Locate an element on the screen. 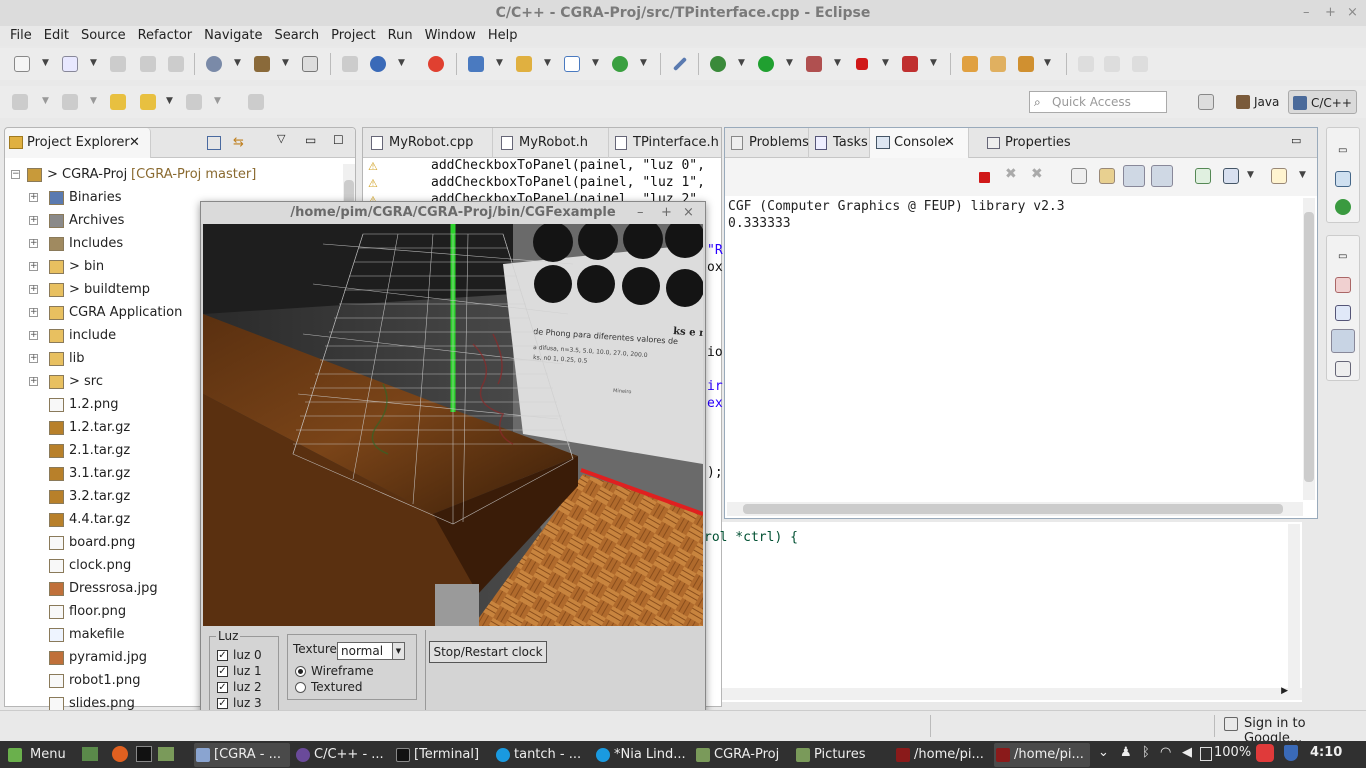  save-icon is located at coordinates (118, 64).